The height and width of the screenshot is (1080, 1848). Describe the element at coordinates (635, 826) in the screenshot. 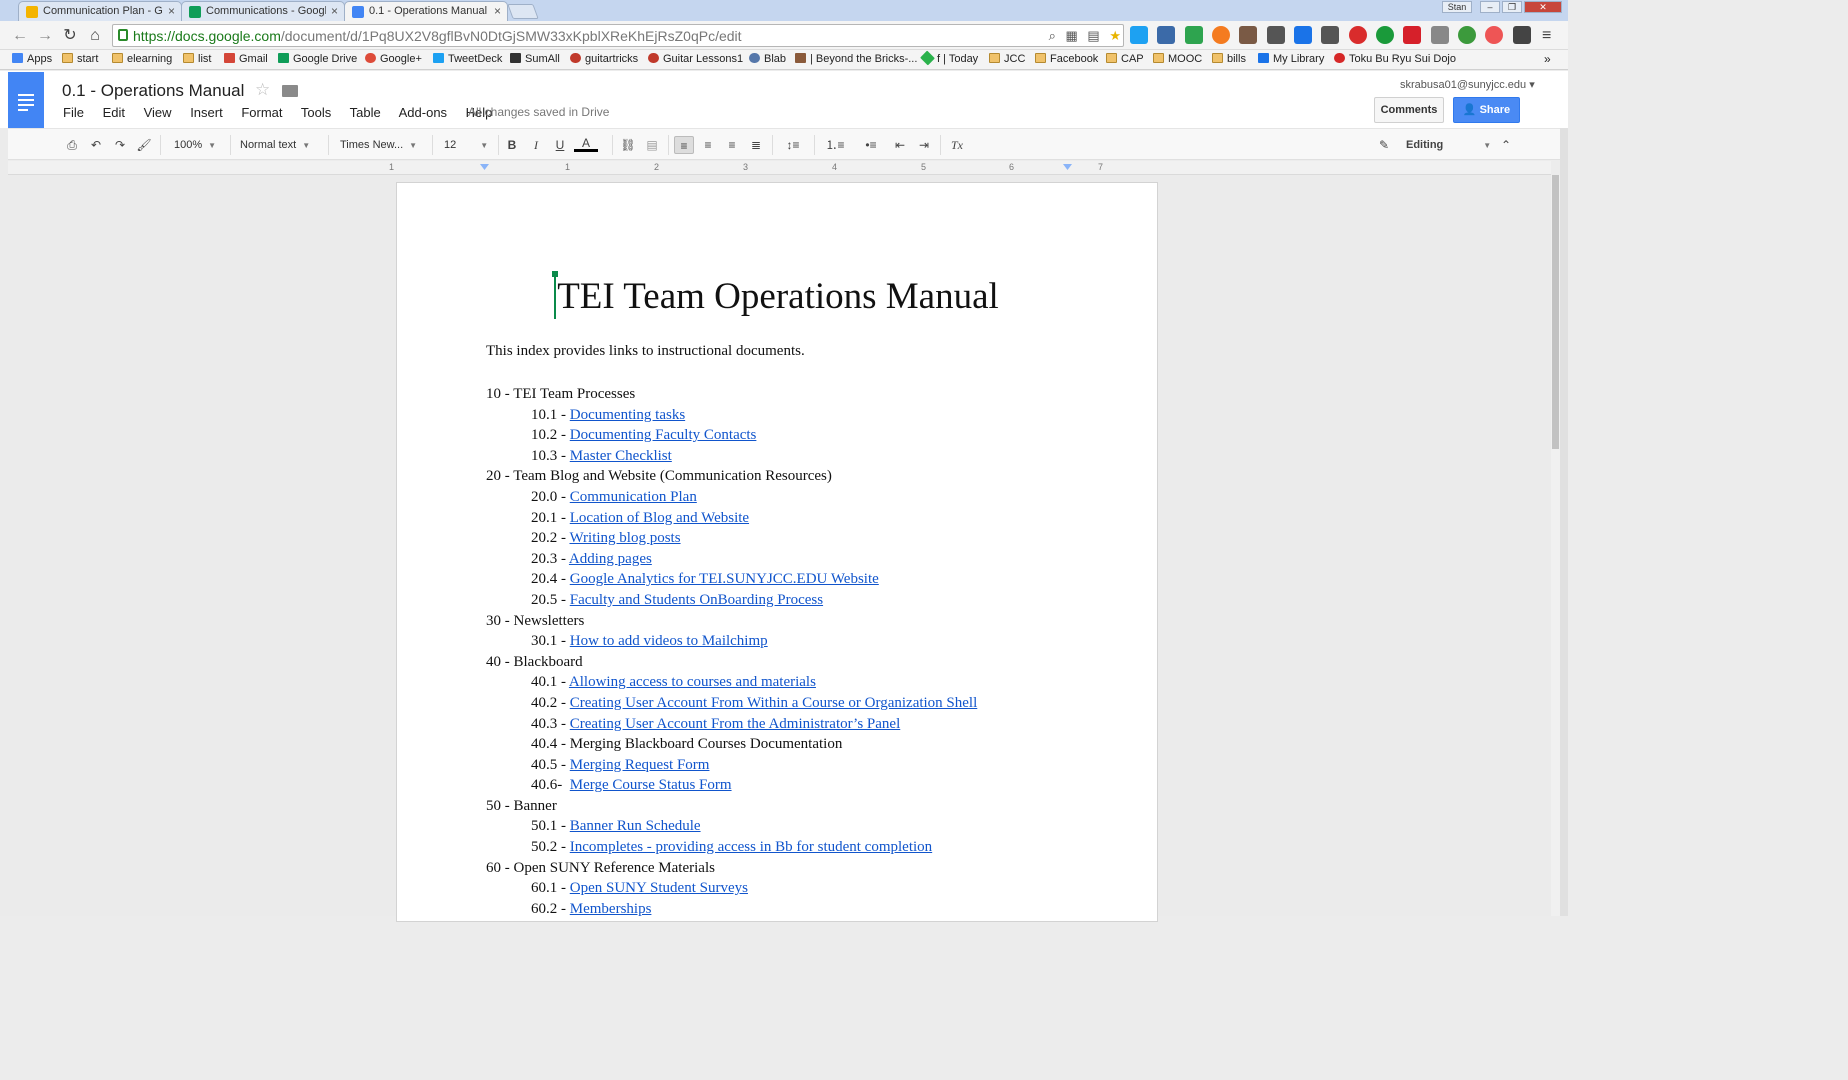

I see `document-link: Banner Run Schedule` at that location.